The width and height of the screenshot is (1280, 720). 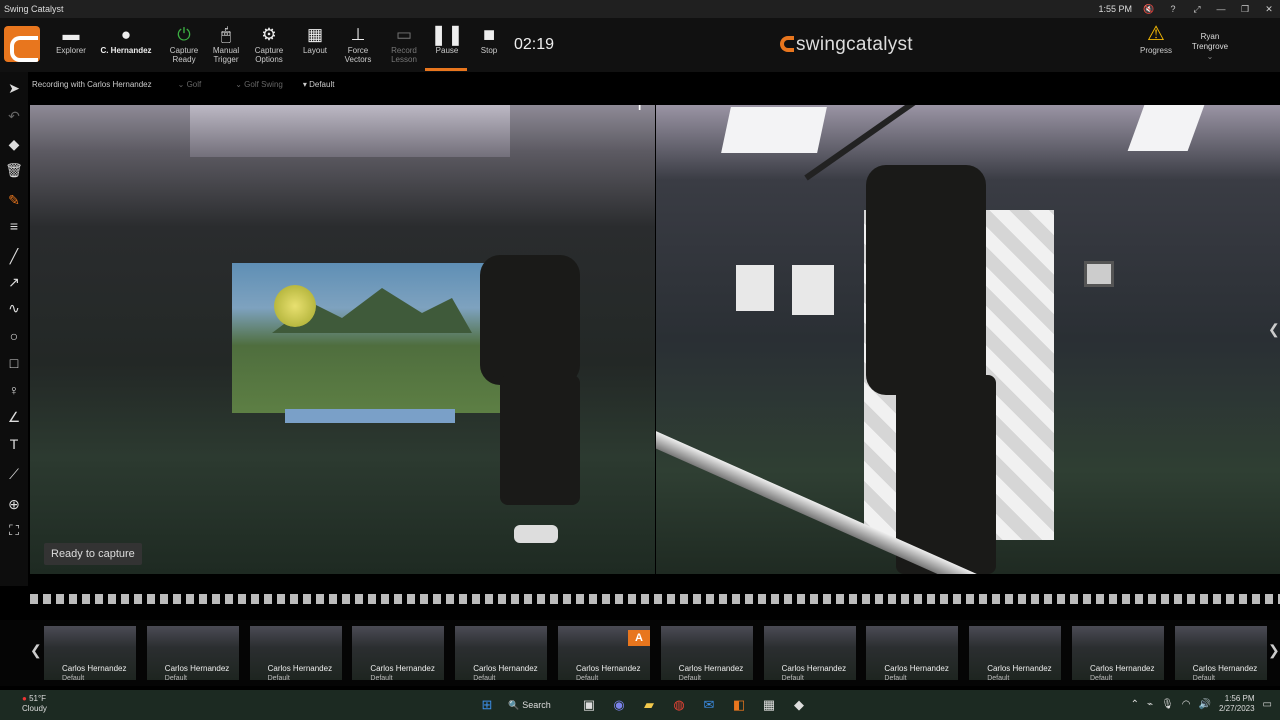 I want to click on calculator-icon: ▦, so click(x=769, y=705).